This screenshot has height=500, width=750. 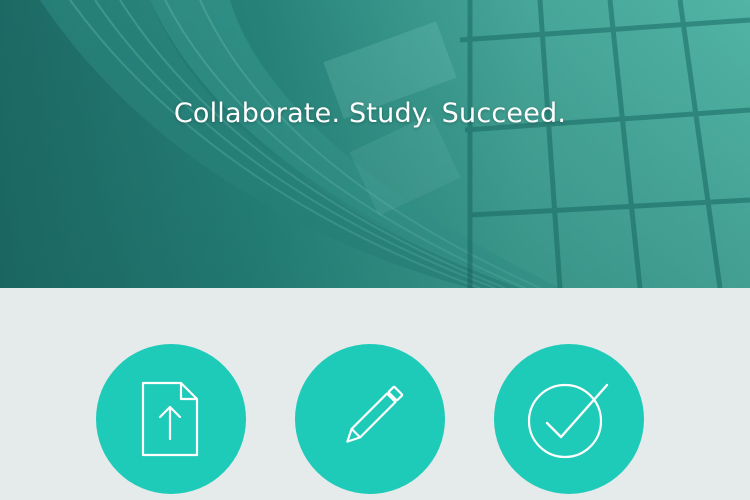 What do you see at coordinates (370, 113) in the screenshot?
I see `hero-tagline: Collaborate. Study. Succeed.` at bounding box center [370, 113].